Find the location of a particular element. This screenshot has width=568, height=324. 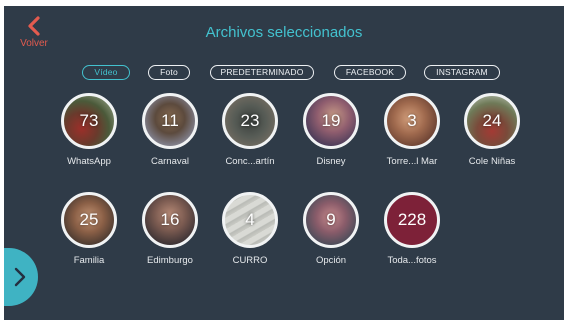

filter-instagram: INSTAGRAM is located at coordinates (462, 72).